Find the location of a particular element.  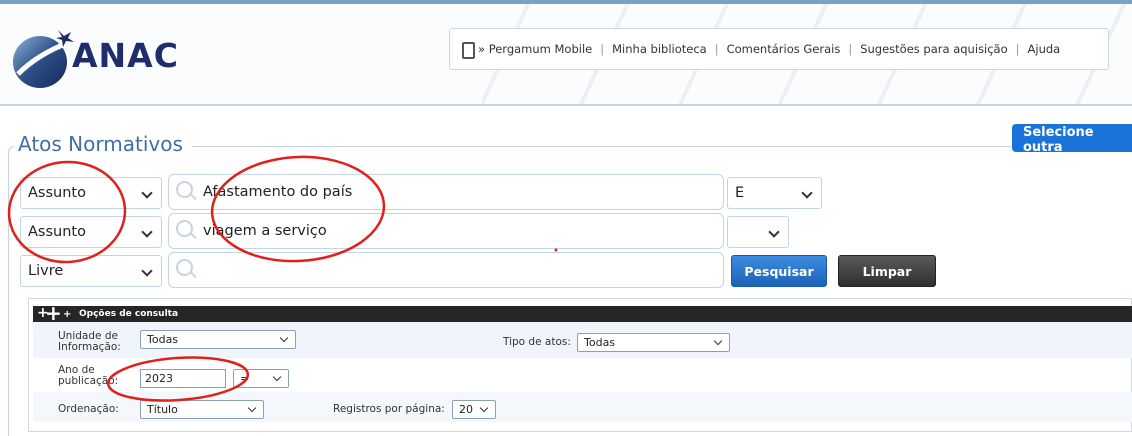

ano-publicacao-label: Ano de publicação: is located at coordinates (88, 376).